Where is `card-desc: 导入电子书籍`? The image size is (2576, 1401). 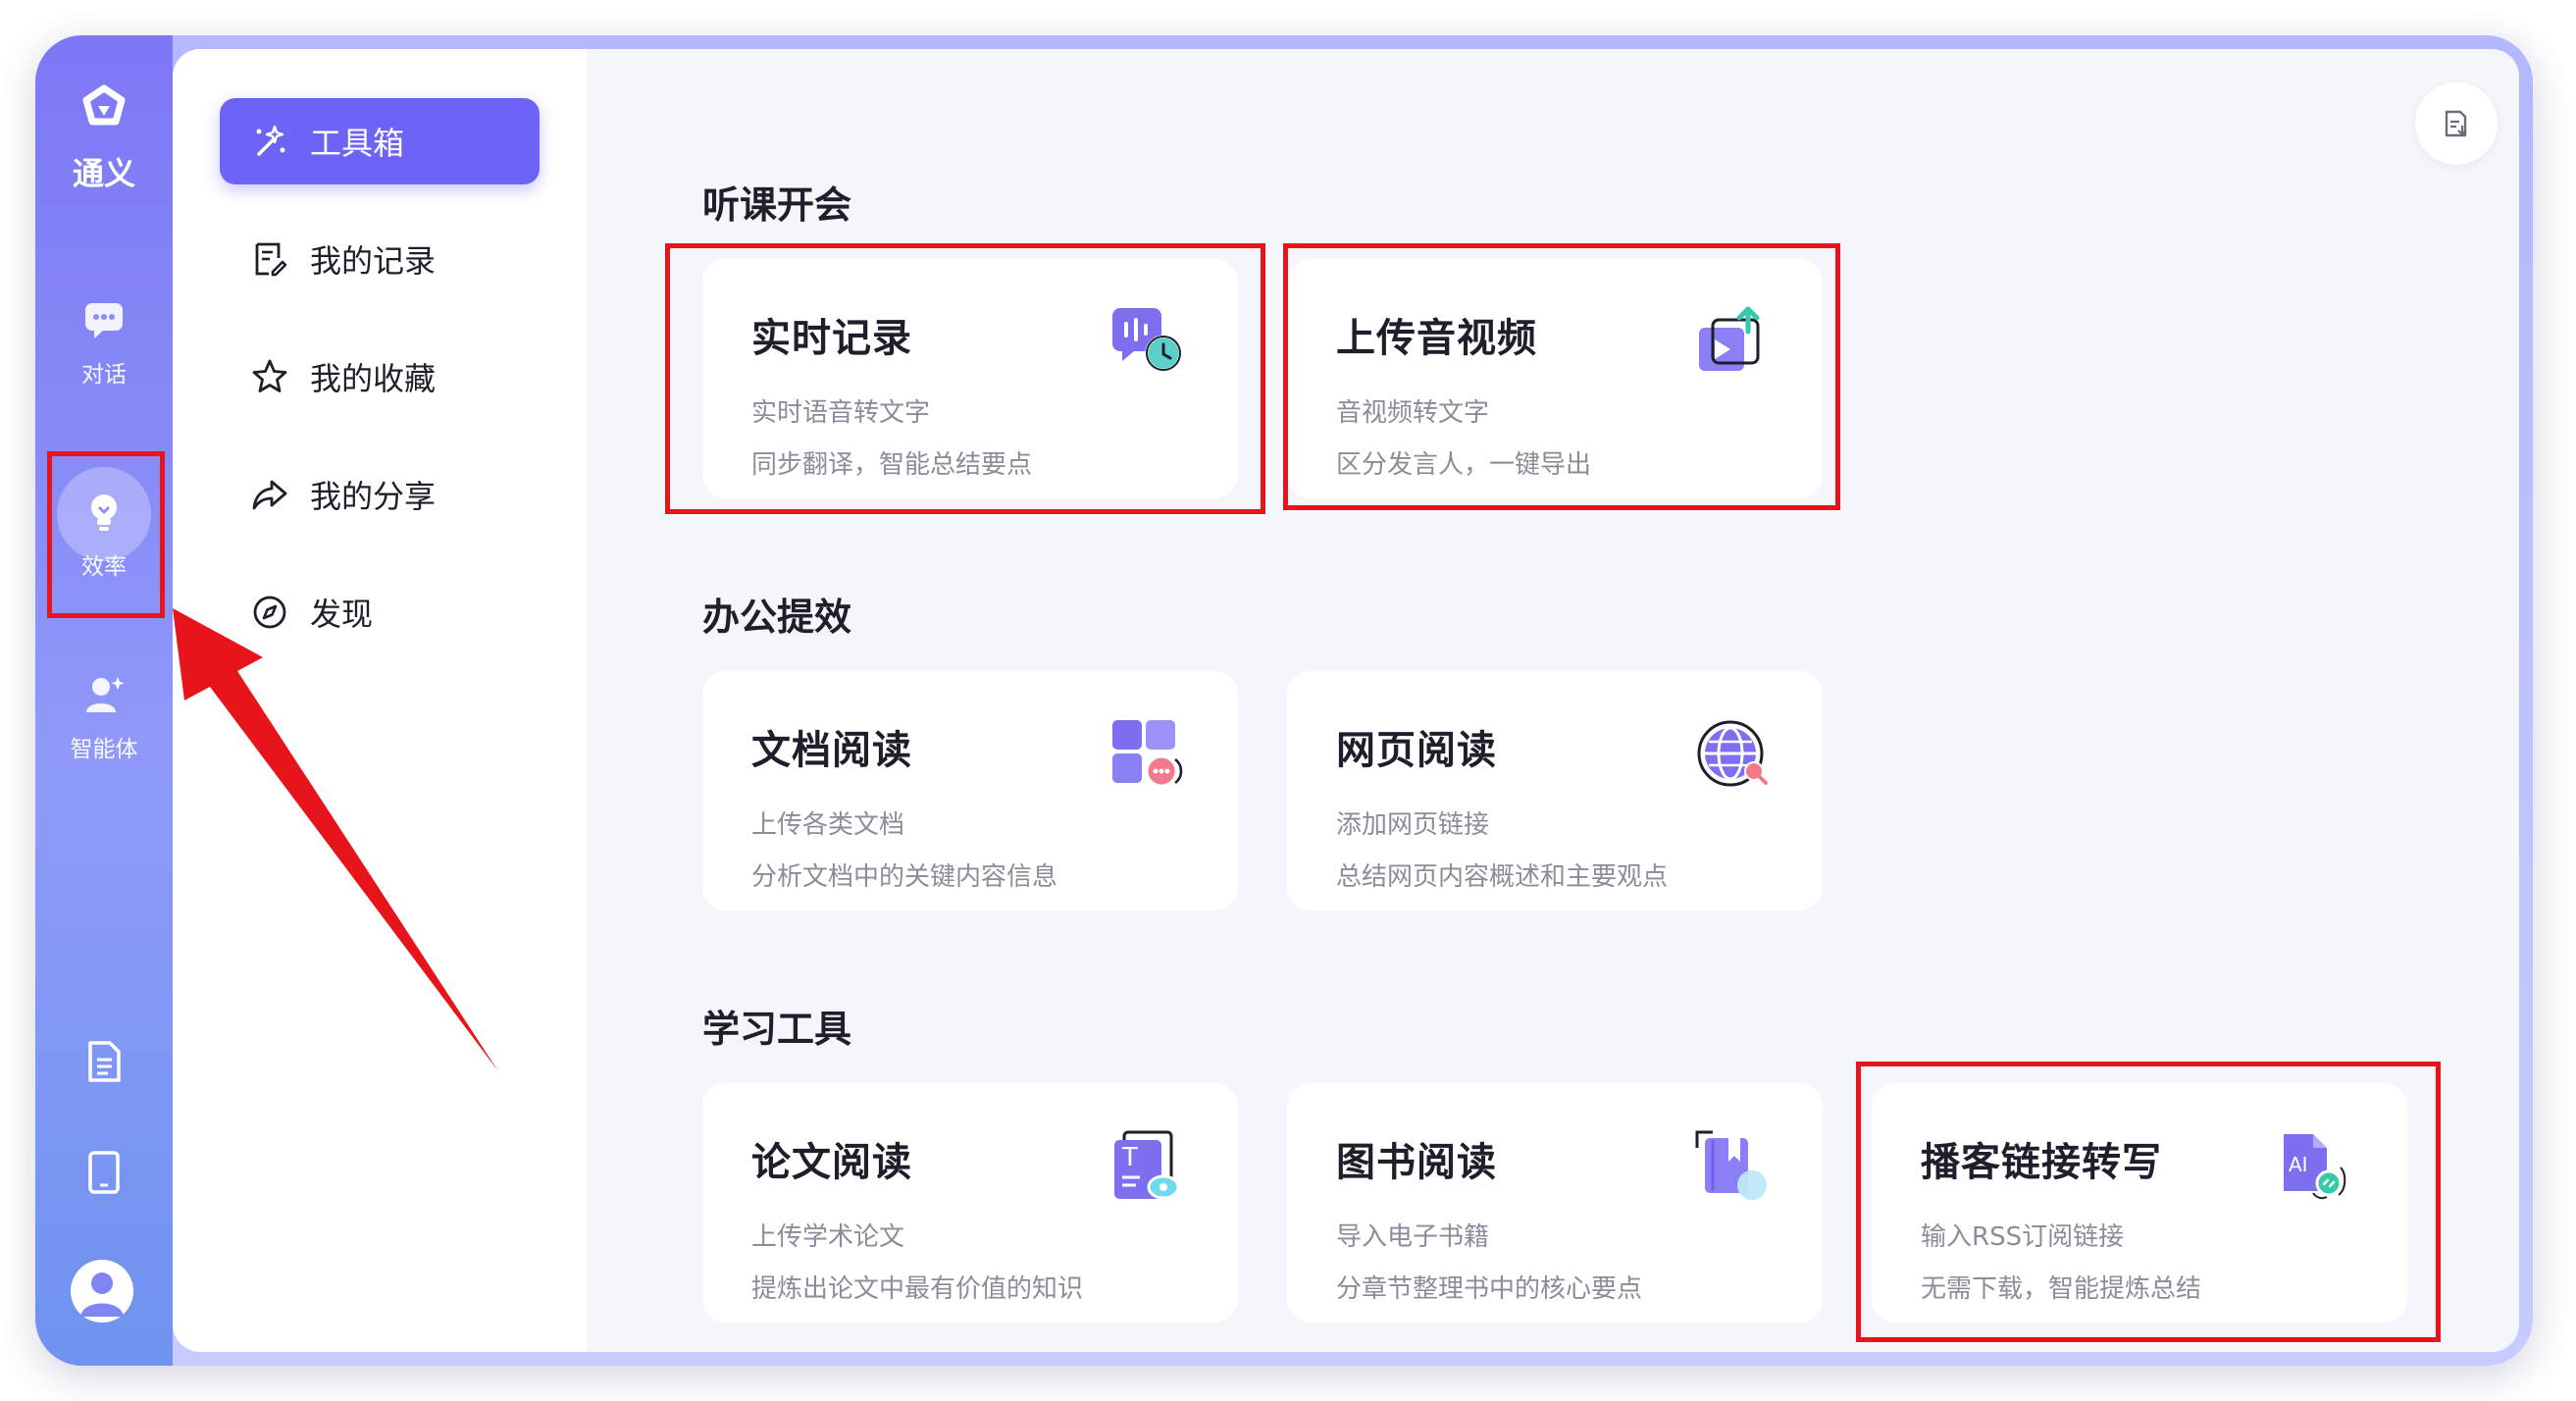 card-desc: 导入电子书籍 is located at coordinates (1413, 1237).